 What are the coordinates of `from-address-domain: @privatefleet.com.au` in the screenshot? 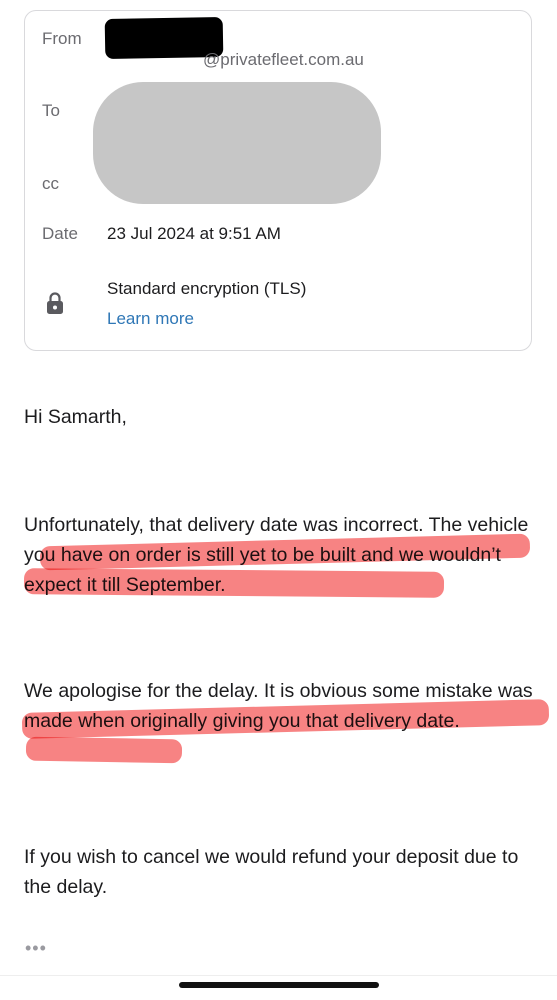 It's located at (283, 60).